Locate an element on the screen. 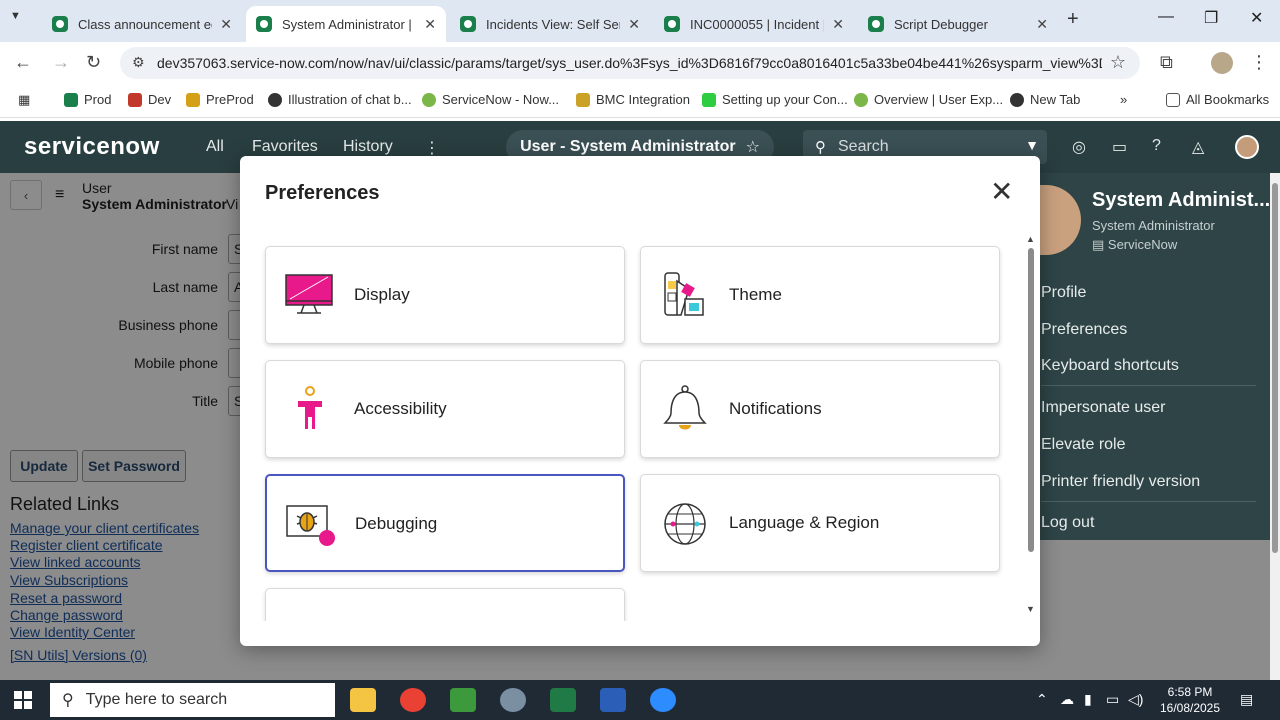 Image resolution: width=1280 pixels, height=720 pixels. help-icon: ? is located at coordinates (1156, 146).